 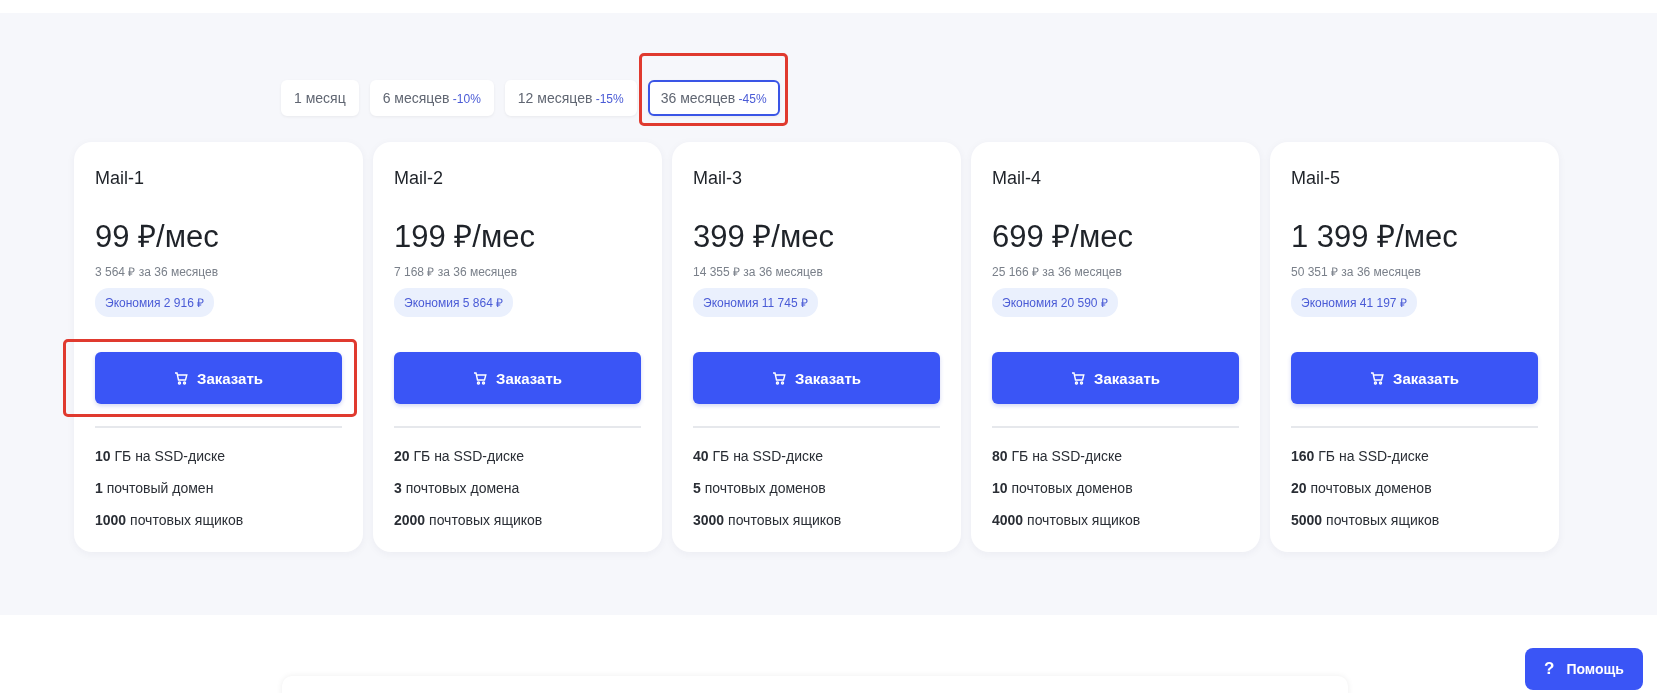 I want to click on plan-name: Mail-4, so click(x=1017, y=178).